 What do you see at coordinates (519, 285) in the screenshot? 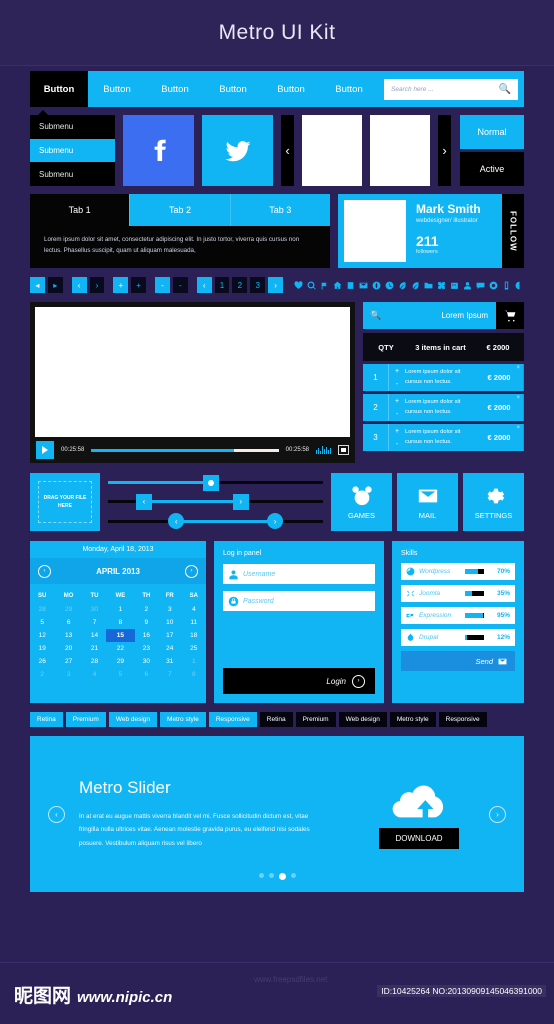
I see `contrast-icon` at bounding box center [519, 285].